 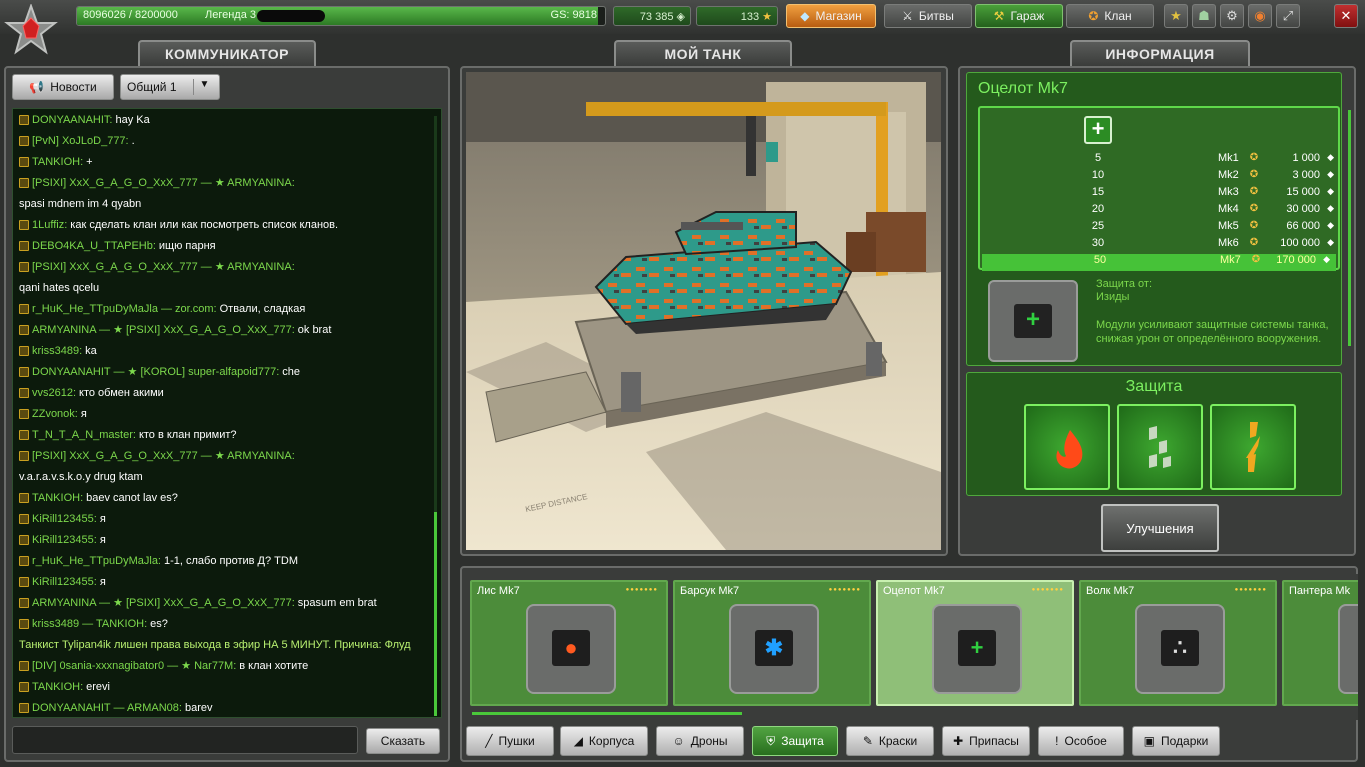 What do you see at coordinates (1067, 447) in the screenshot?
I see `fire-protection-card` at bounding box center [1067, 447].